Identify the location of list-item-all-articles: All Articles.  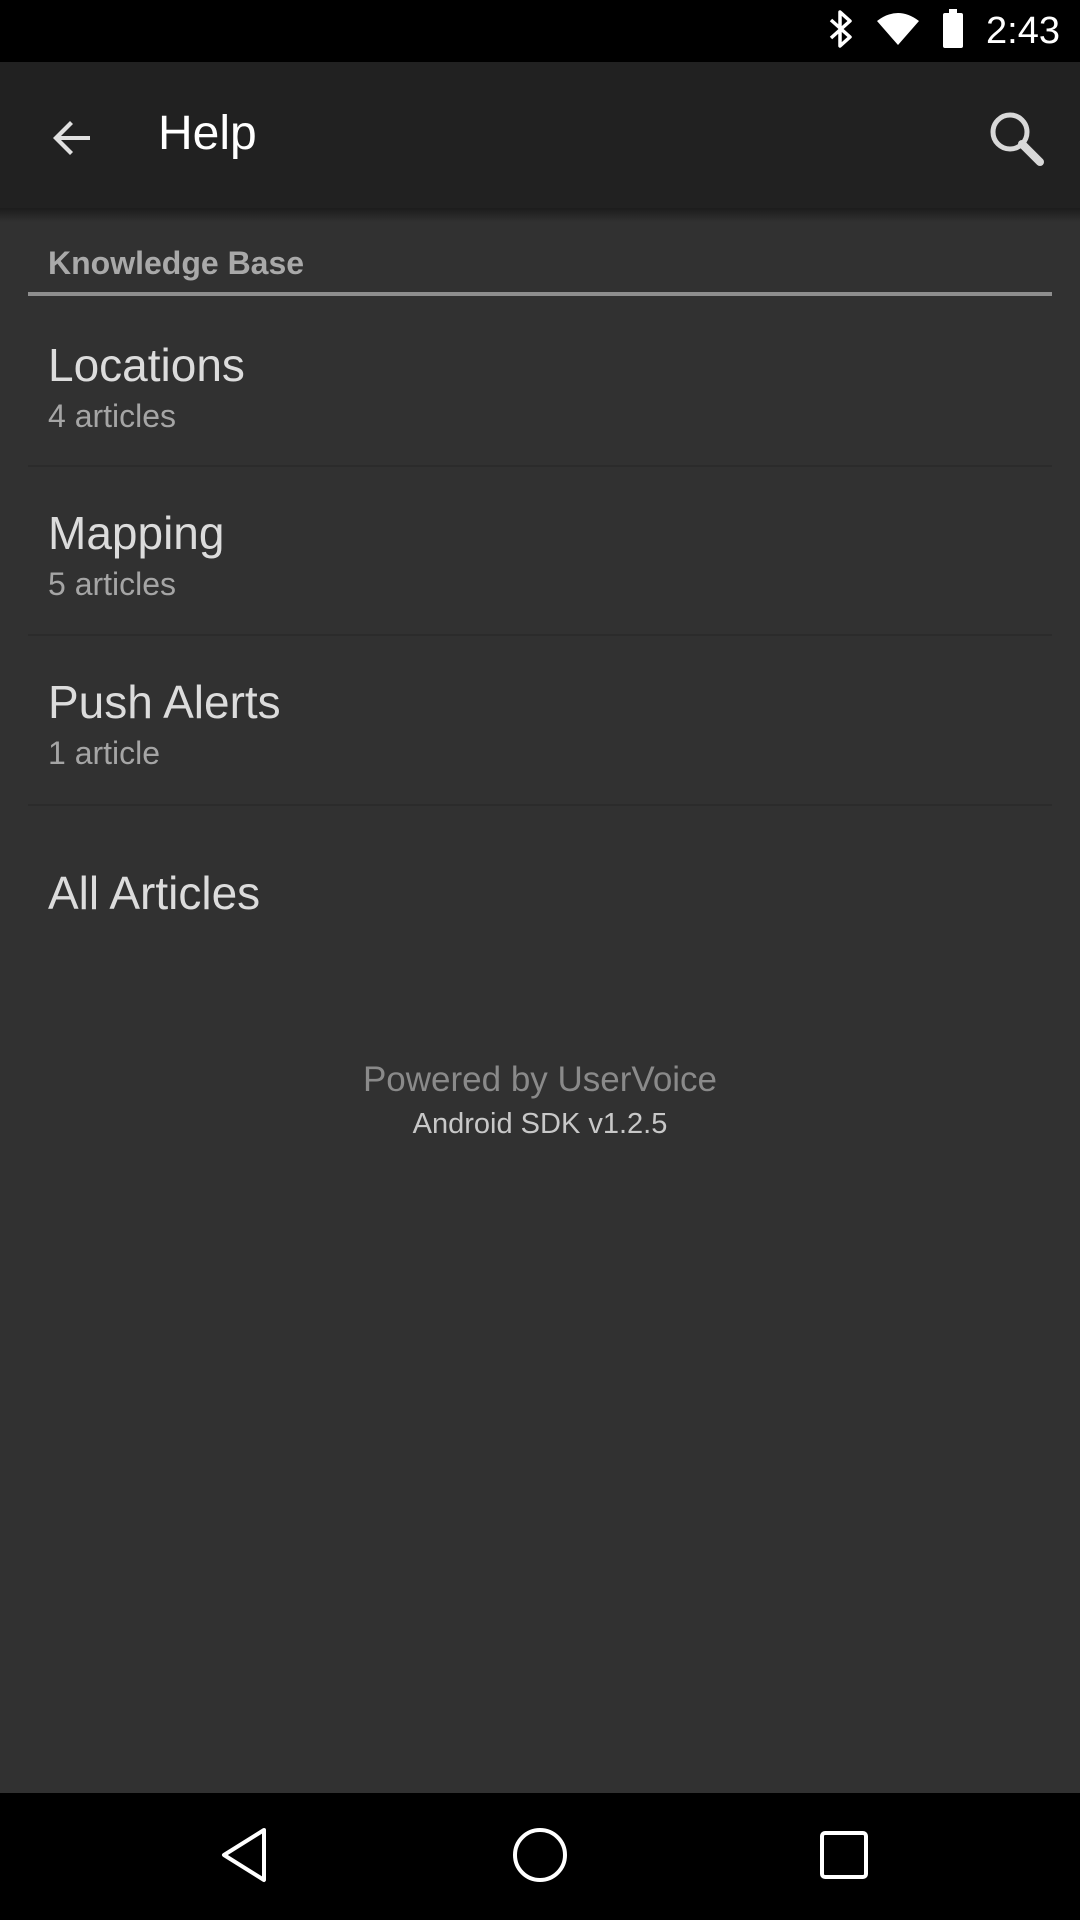
(540, 889).